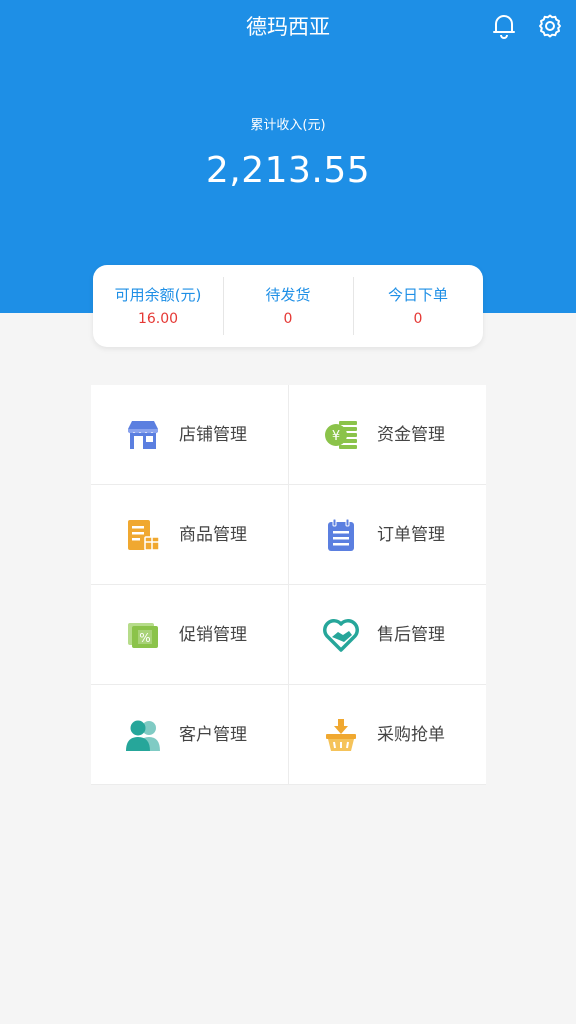 The image size is (576, 1024). I want to click on summary-available-balance: 可用余额(元) 16.00, so click(158, 306).